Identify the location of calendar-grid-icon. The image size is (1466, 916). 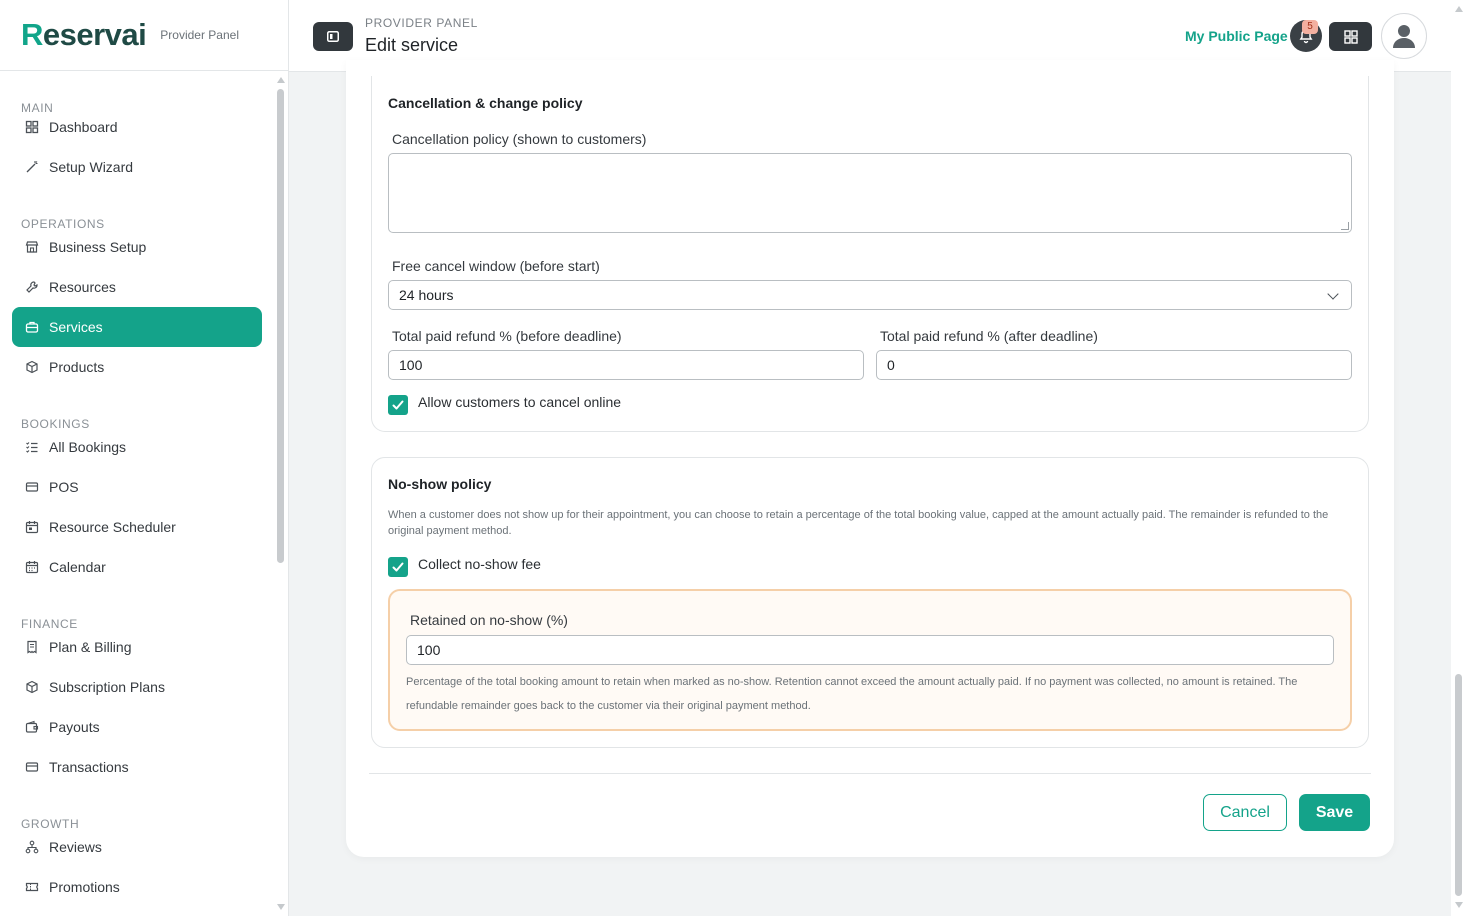
(32, 567).